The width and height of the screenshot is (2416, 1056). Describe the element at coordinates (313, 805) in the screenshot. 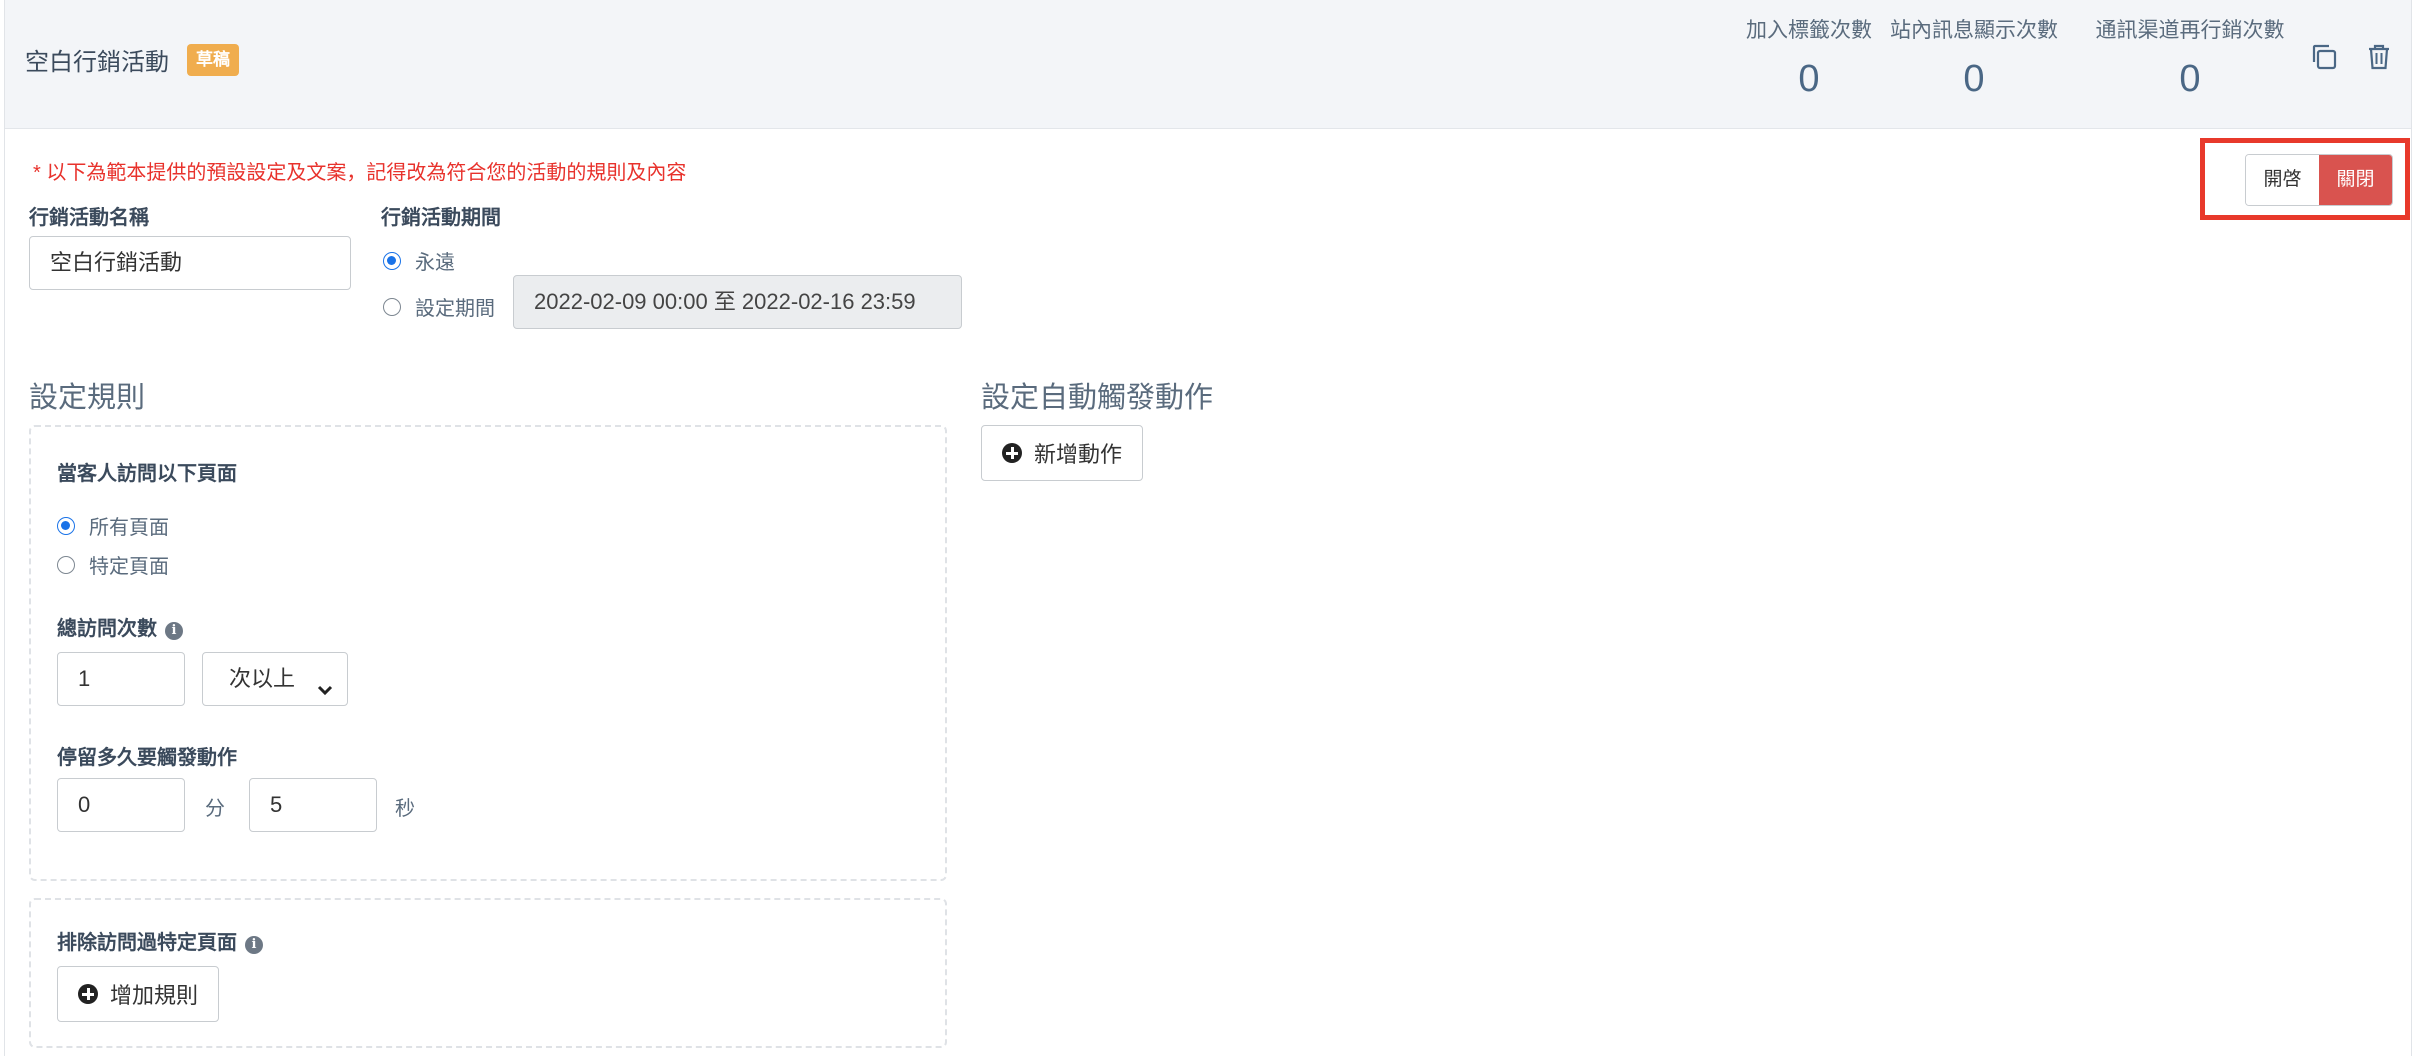

I see `stay-seconds-input: 5` at that location.